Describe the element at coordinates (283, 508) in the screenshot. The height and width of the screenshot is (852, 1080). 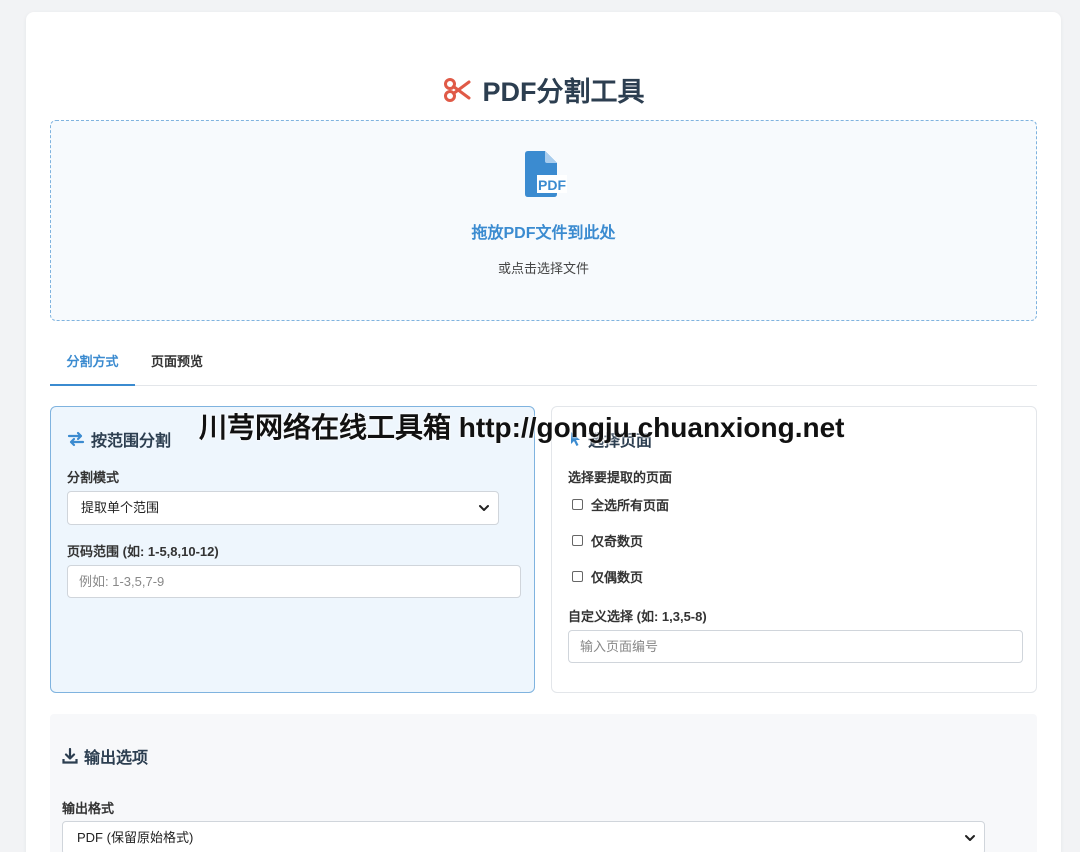
I see `split-mode-select: 提取单个范围` at that location.